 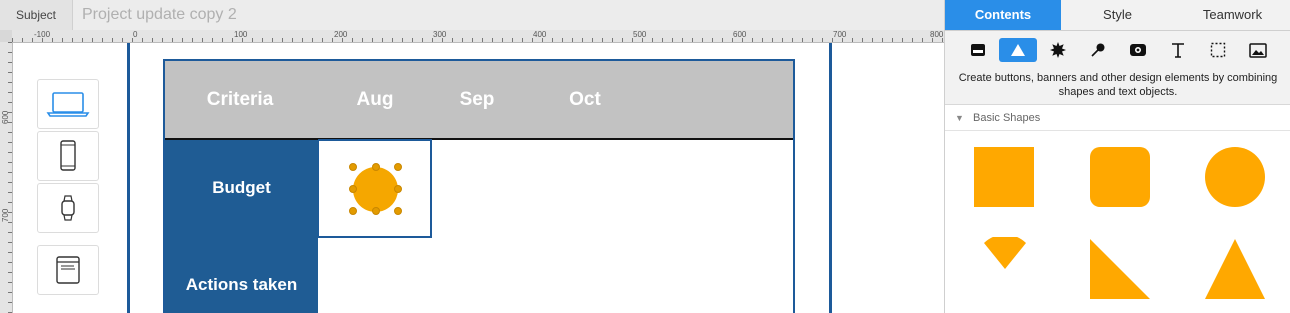 I want to click on watch-icon, so click(x=68, y=208).